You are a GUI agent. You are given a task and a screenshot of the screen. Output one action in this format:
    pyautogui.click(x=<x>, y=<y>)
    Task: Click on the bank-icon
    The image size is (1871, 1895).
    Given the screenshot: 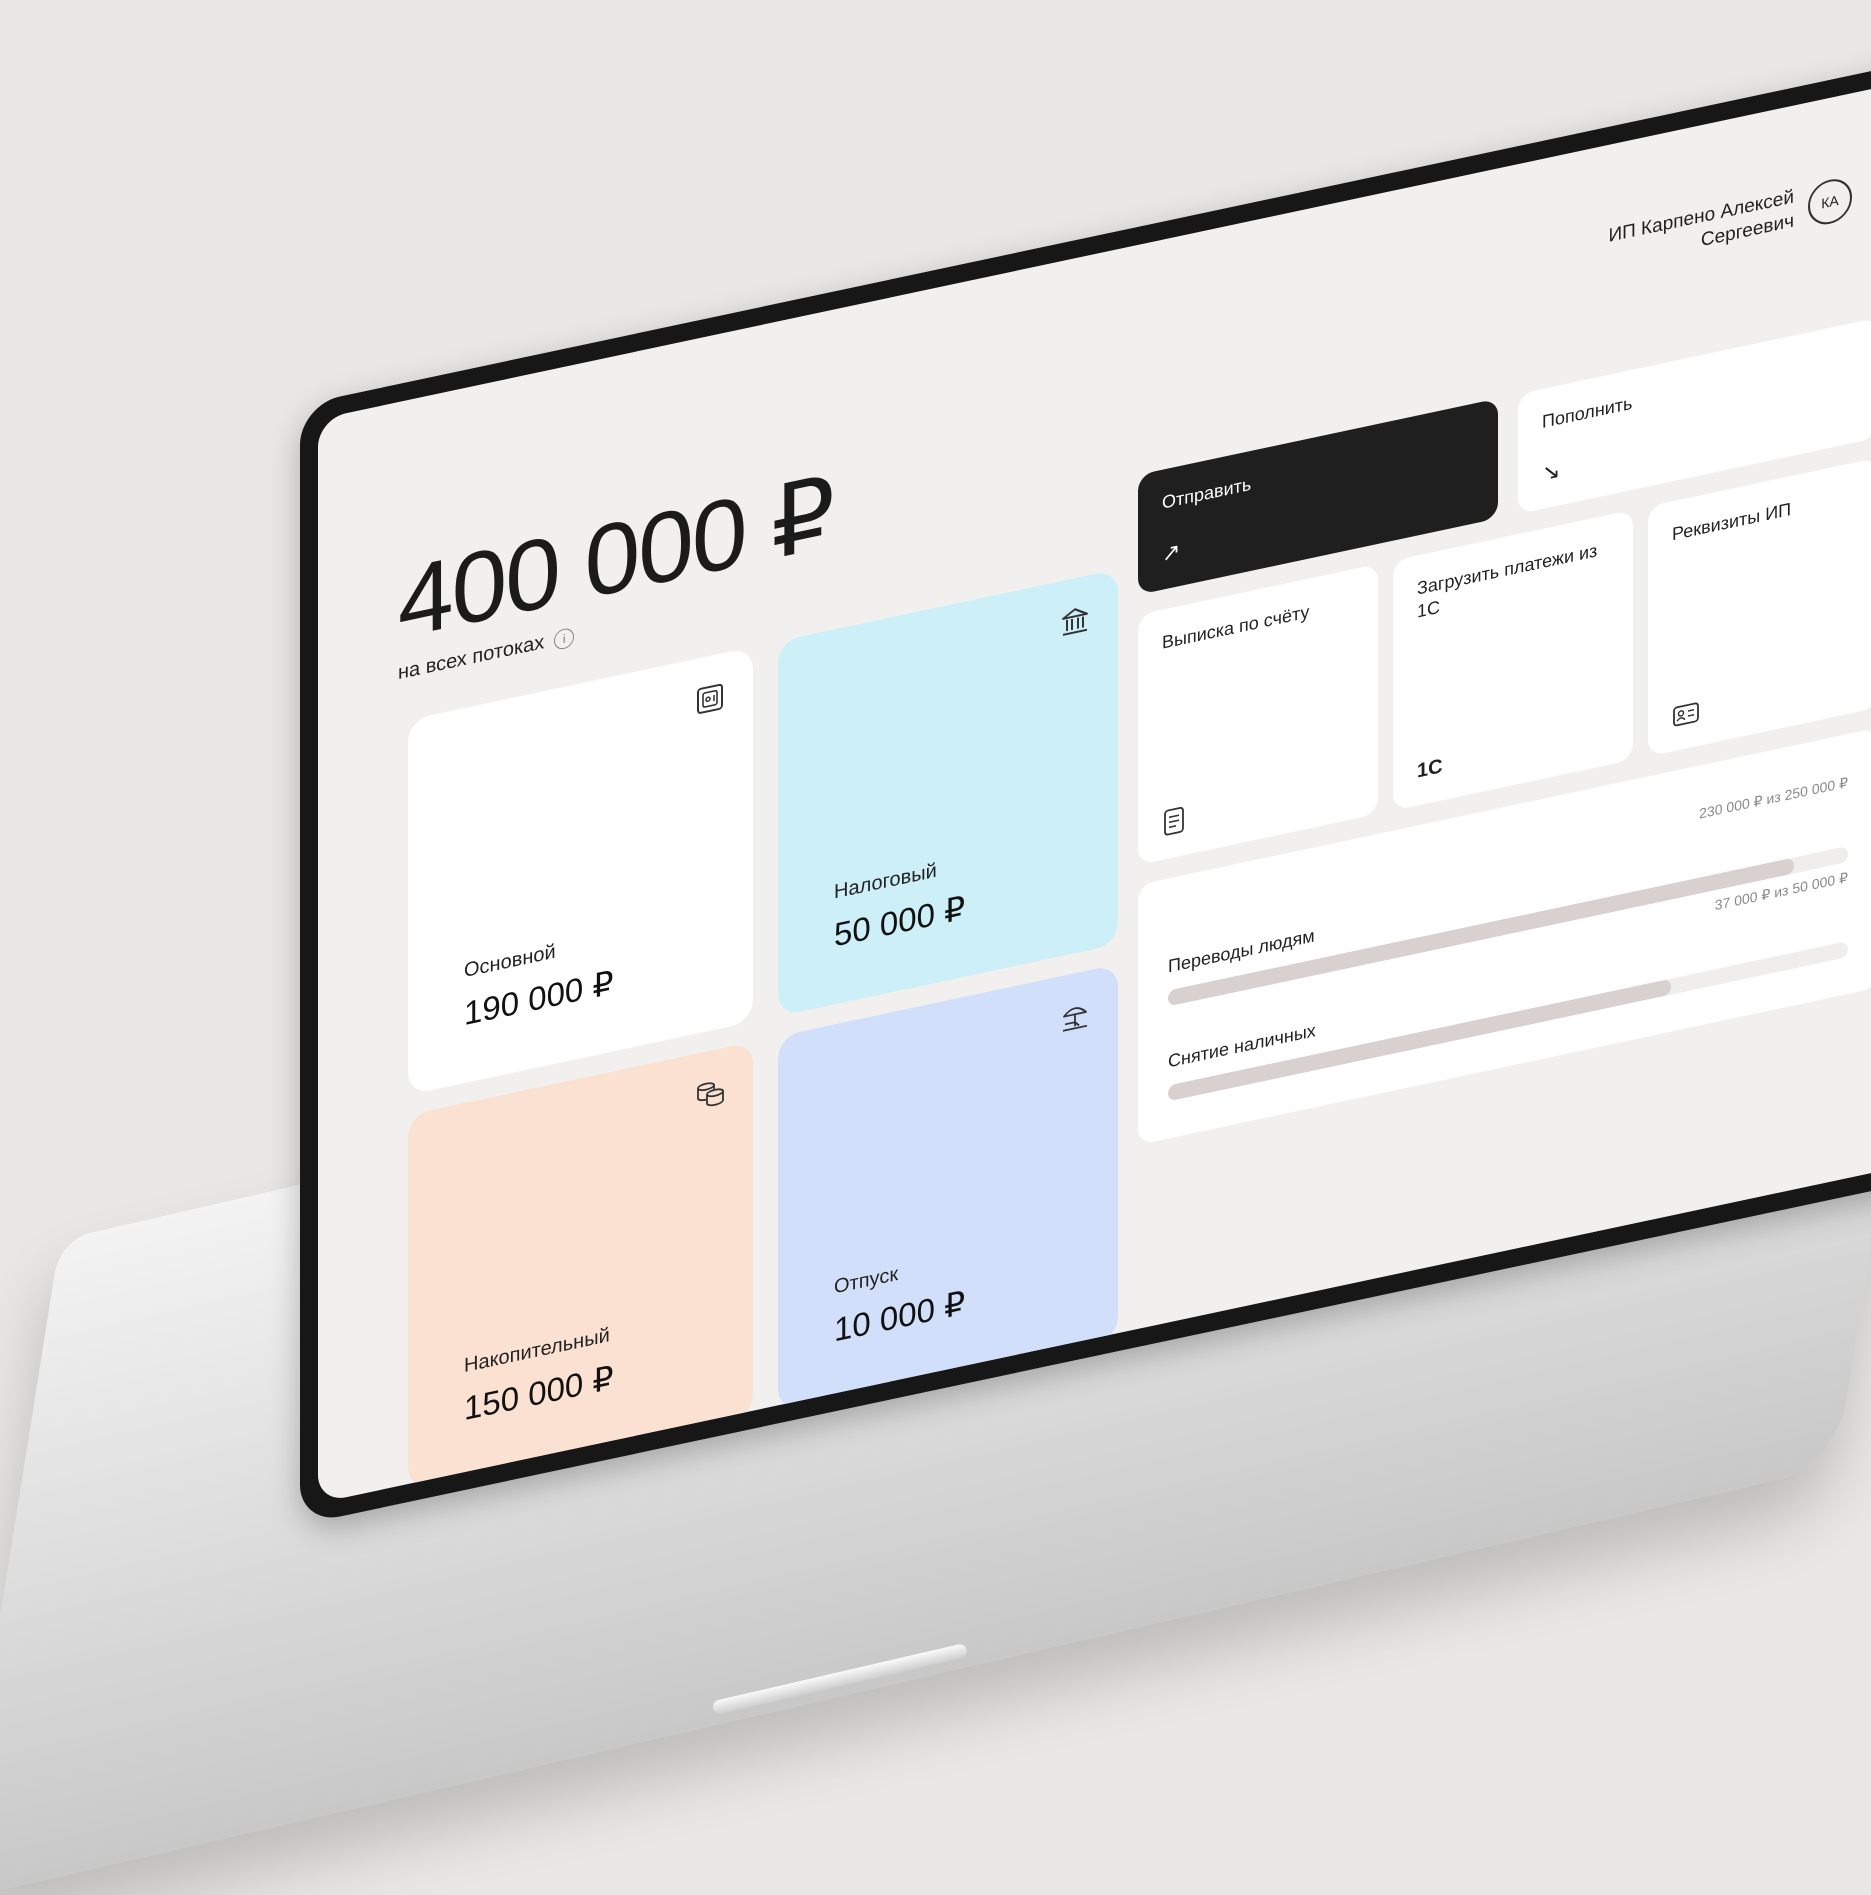 What is the action you would take?
    pyautogui.click(x=1075, y=621)
    